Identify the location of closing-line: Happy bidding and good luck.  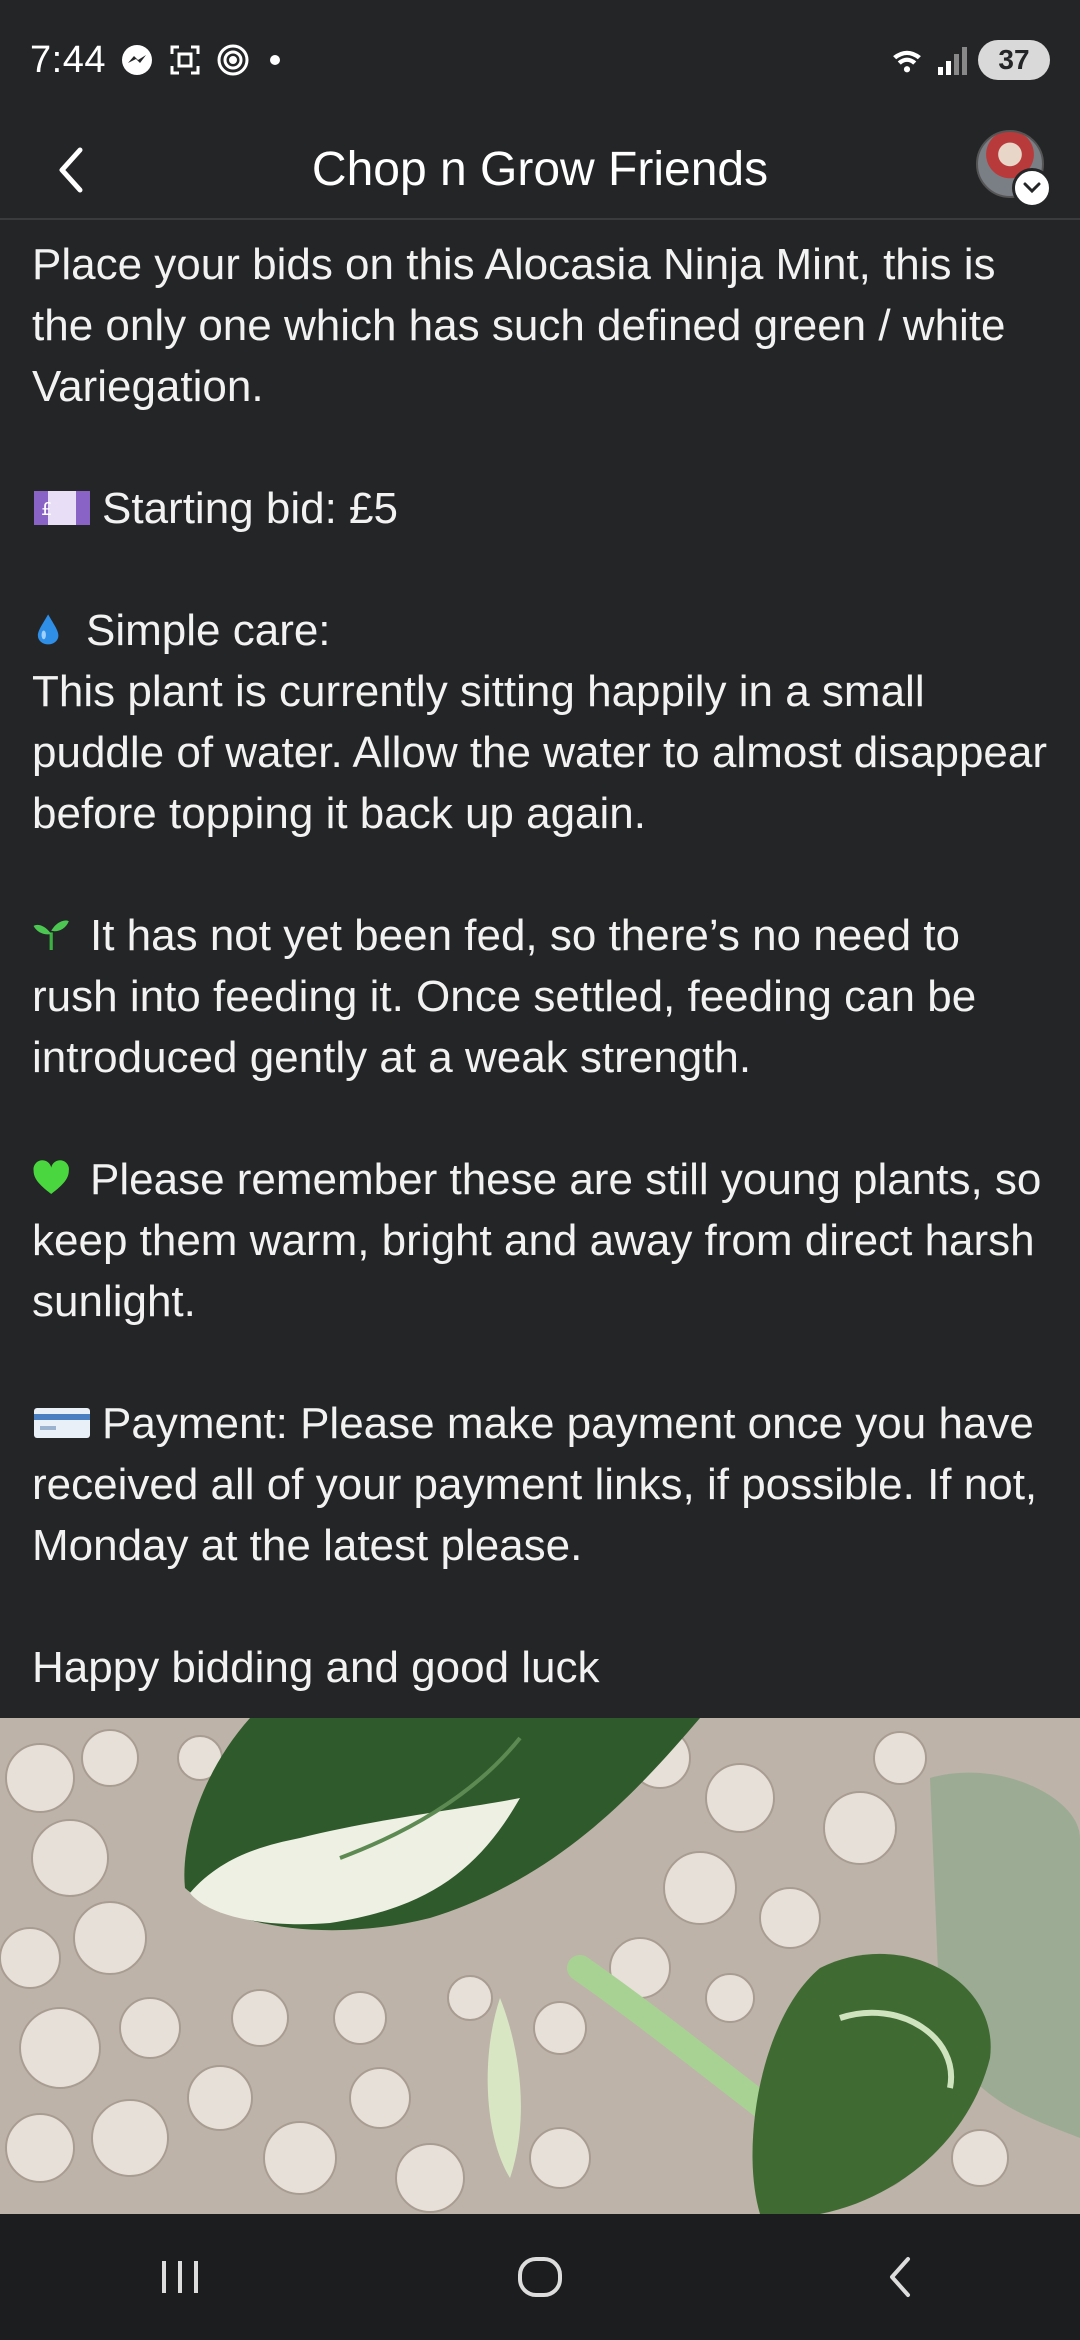
(316, 1667).